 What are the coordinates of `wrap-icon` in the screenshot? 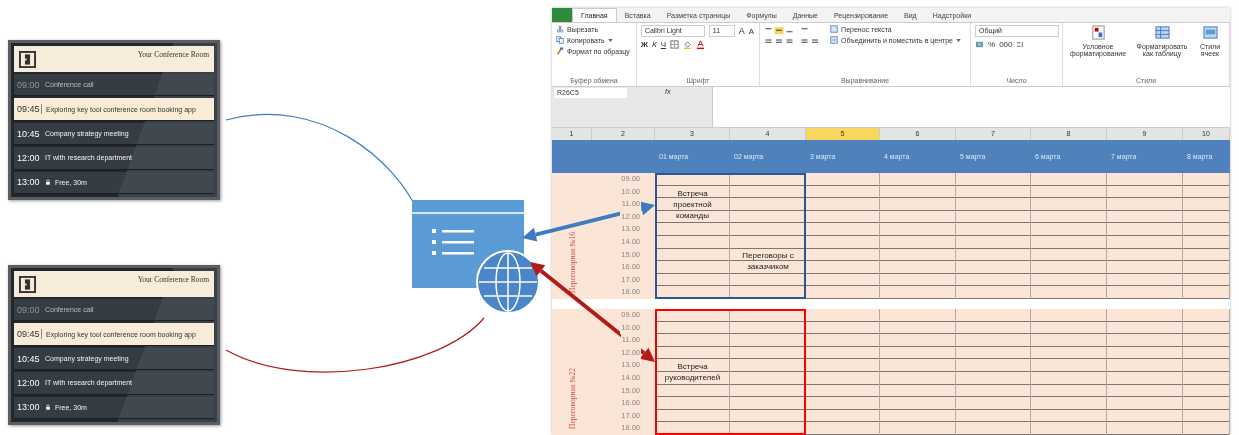 It's located at (834, 29).